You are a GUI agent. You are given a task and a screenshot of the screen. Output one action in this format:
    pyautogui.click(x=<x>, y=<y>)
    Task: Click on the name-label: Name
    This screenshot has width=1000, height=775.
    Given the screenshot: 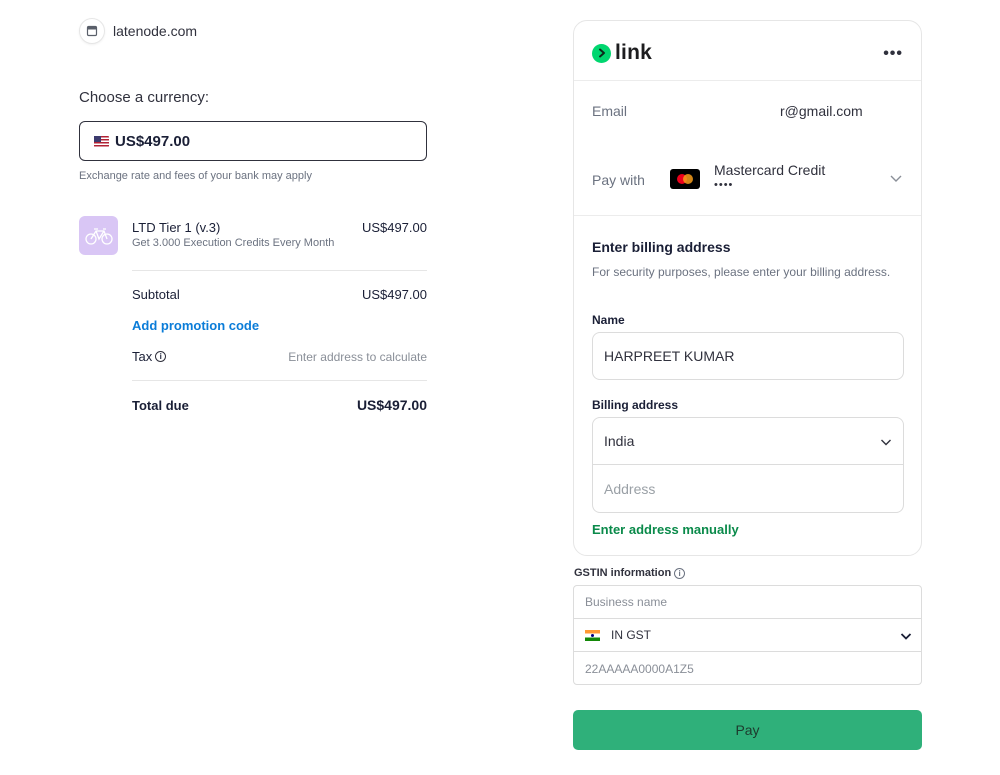 What is the action you would take?
    pyautogui.click(x=608, y=320)
    